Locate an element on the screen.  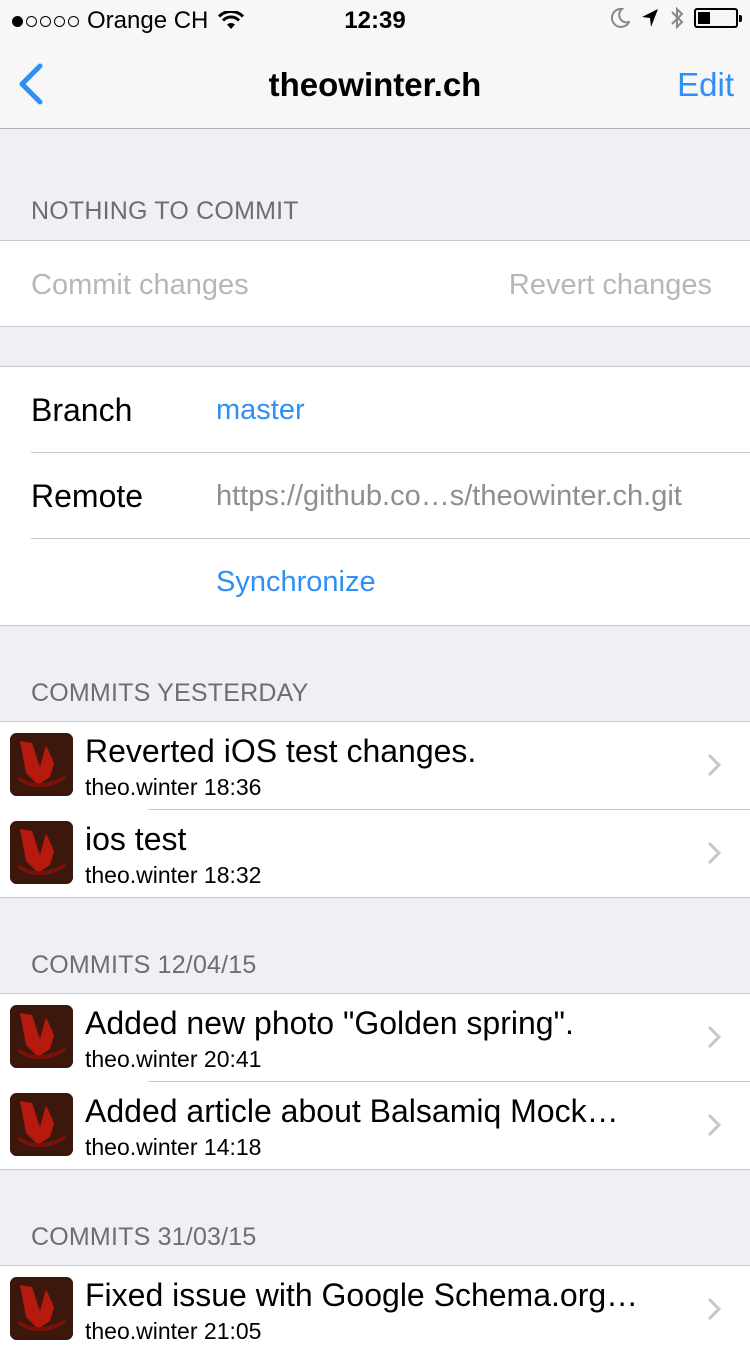
commit-author-time: theo.winter 20:41 is located at coordinates (173, 1059).